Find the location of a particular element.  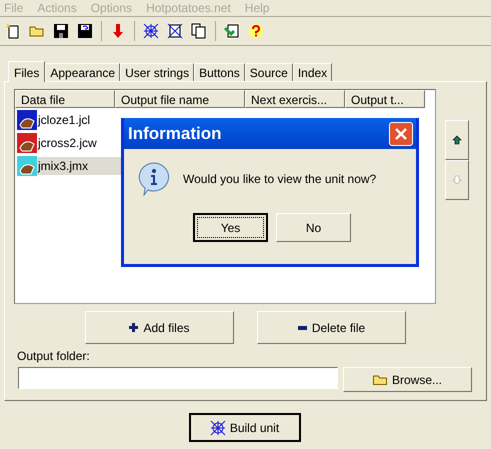

minus-icon is located at coordinates (302, 328).